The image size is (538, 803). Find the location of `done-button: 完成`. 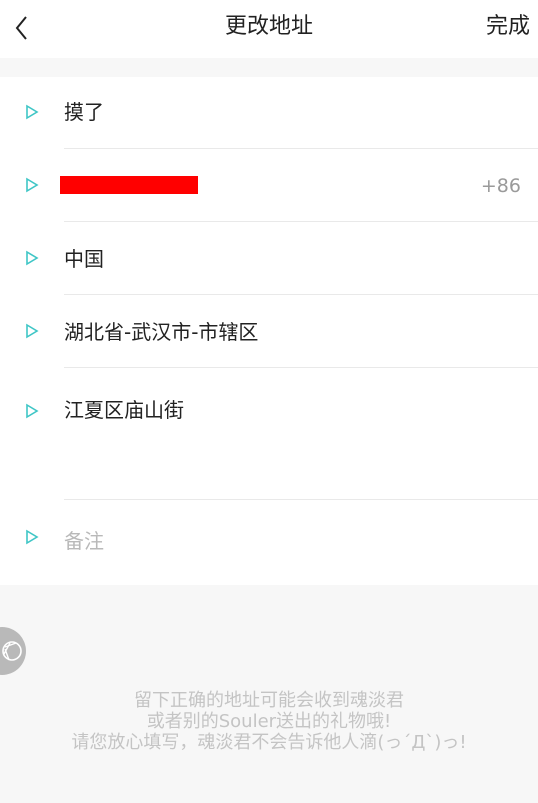

done-button: 完成 is located at coordinates (508, 27).